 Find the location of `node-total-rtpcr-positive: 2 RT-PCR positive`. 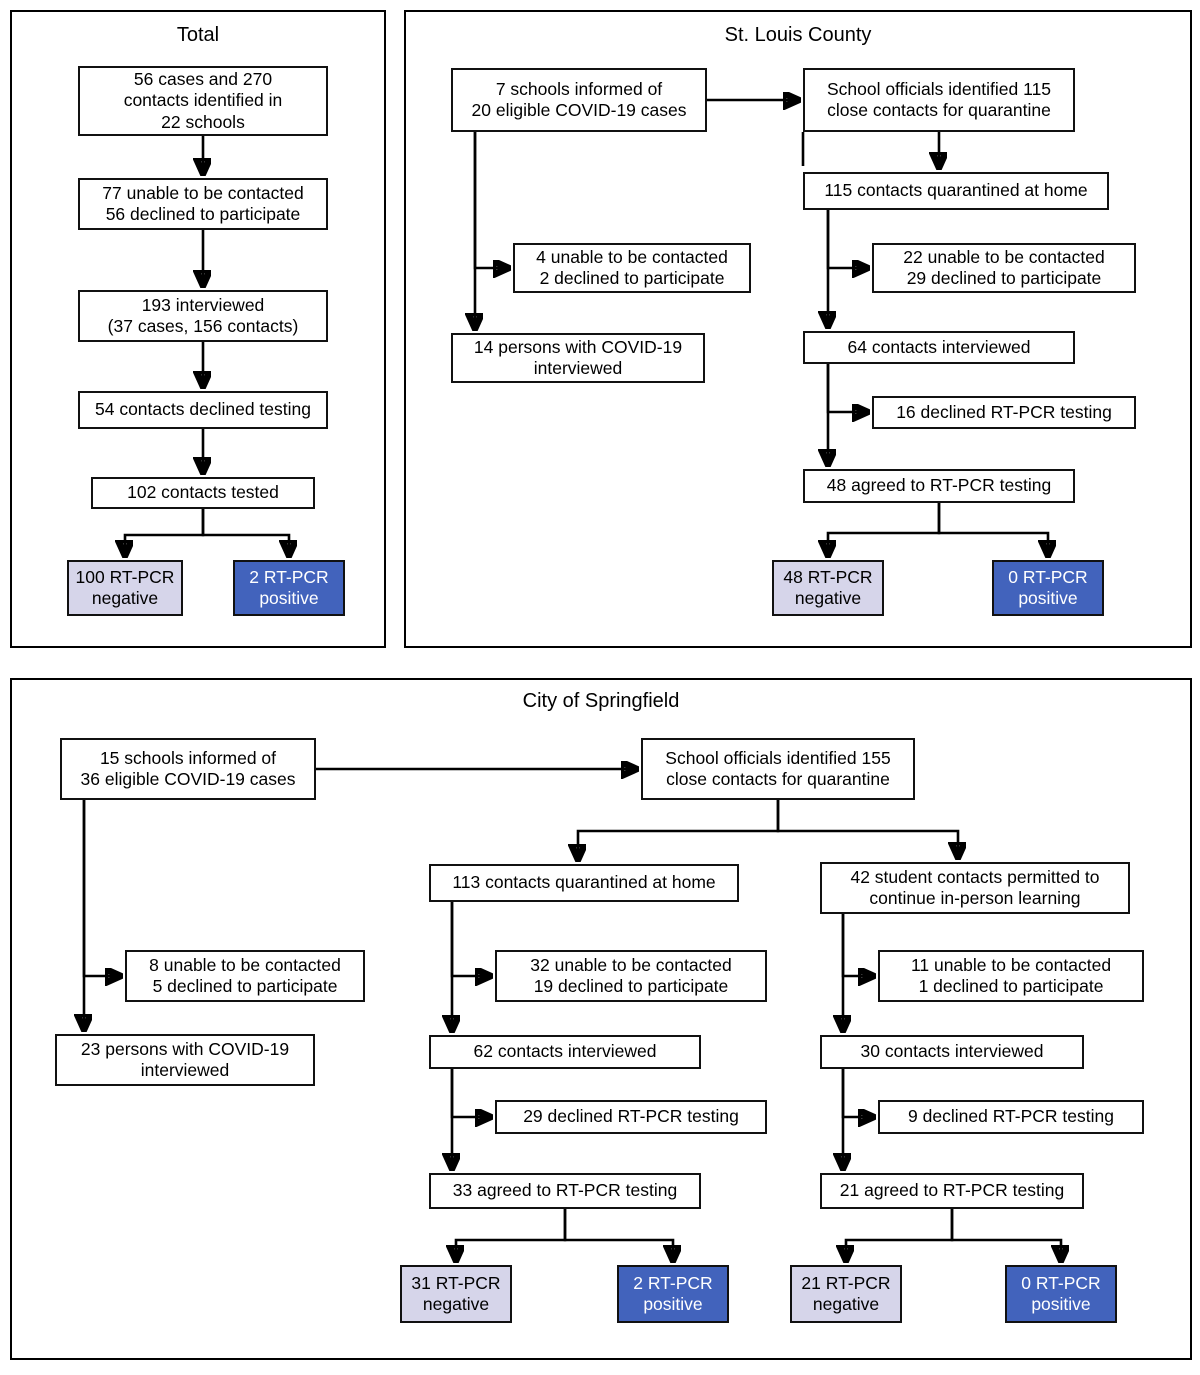

node-total-rtpcr-positive: 2 RT-PCR positive is located at coordinates (289, 588).